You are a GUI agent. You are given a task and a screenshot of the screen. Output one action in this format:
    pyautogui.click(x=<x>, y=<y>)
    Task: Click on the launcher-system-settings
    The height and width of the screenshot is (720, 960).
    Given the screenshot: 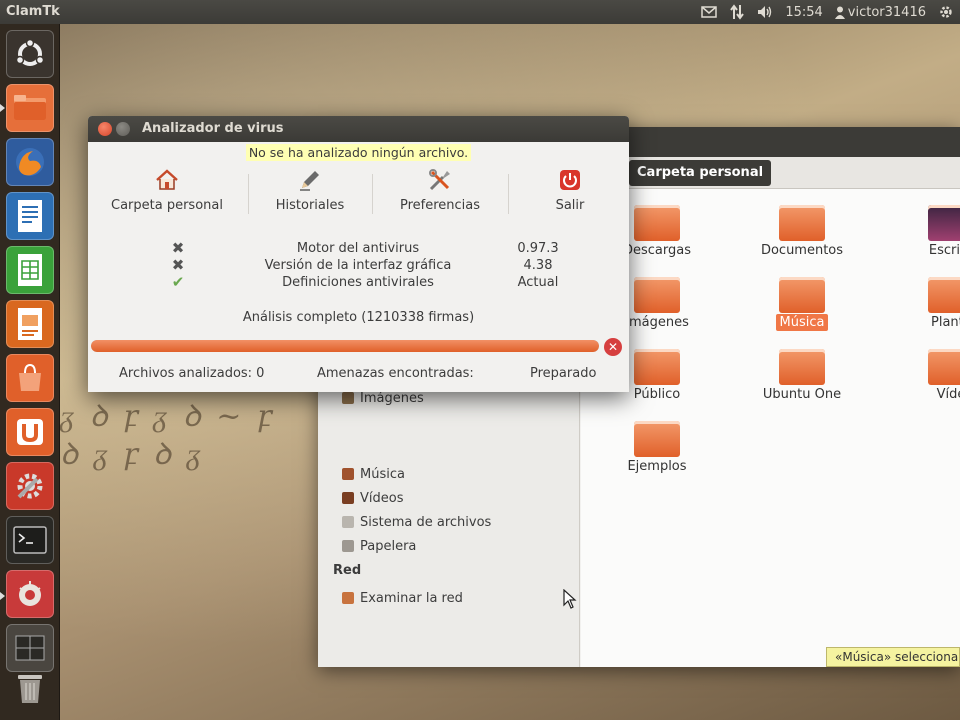 What is the action you would take?
    pyautogui.click(x=30, y=486)
    